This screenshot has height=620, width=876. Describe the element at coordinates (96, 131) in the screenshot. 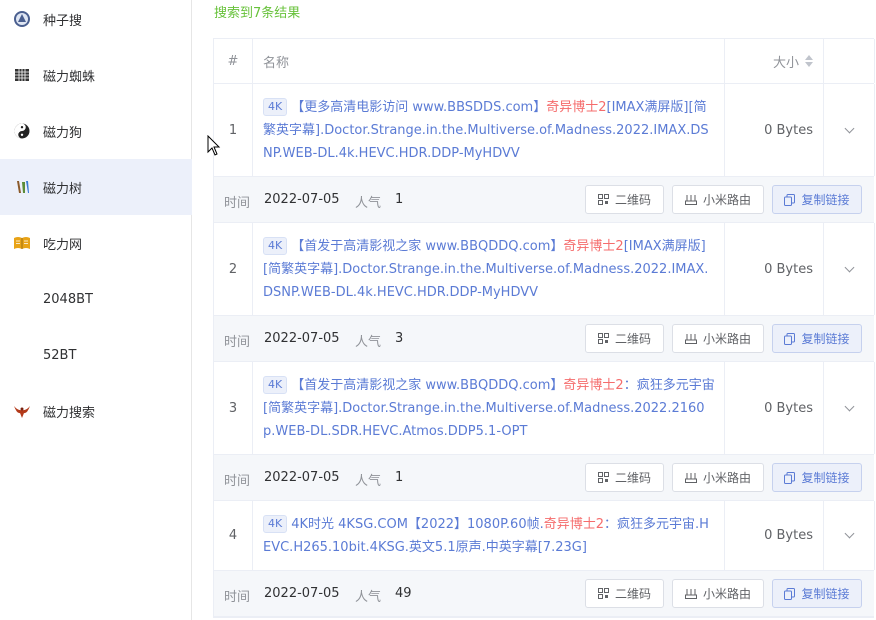

I see `sidebar-item-ciligou: 磁力狗` at that location.